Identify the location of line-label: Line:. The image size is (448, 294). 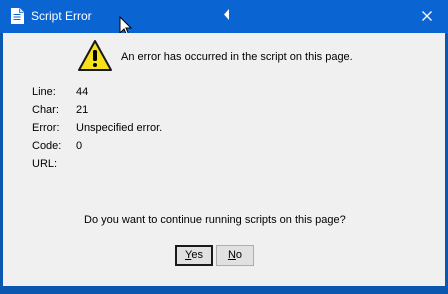
(44, 92).